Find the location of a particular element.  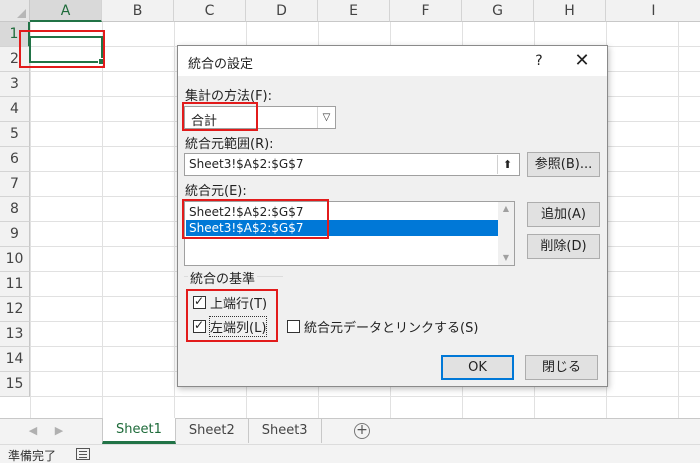

row-header: 5 is located at coordinates (15, 134).